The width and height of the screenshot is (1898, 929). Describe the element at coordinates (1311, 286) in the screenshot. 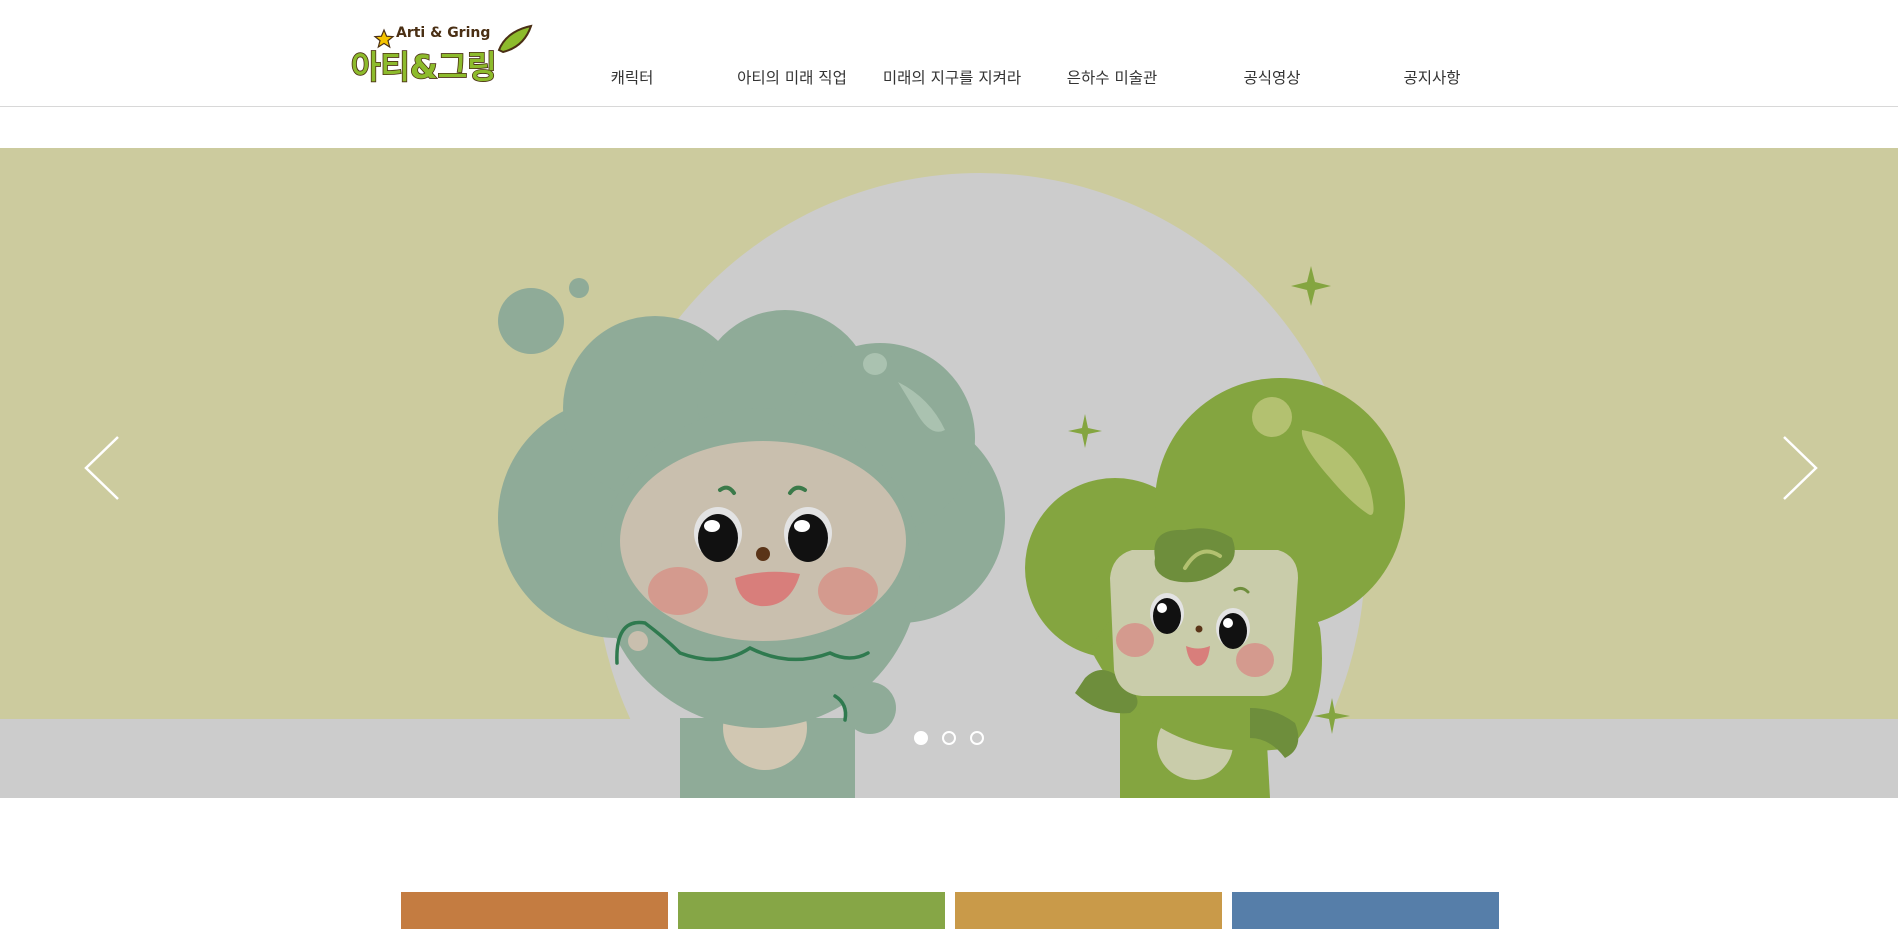

I see `sparkle-icon` at that location.